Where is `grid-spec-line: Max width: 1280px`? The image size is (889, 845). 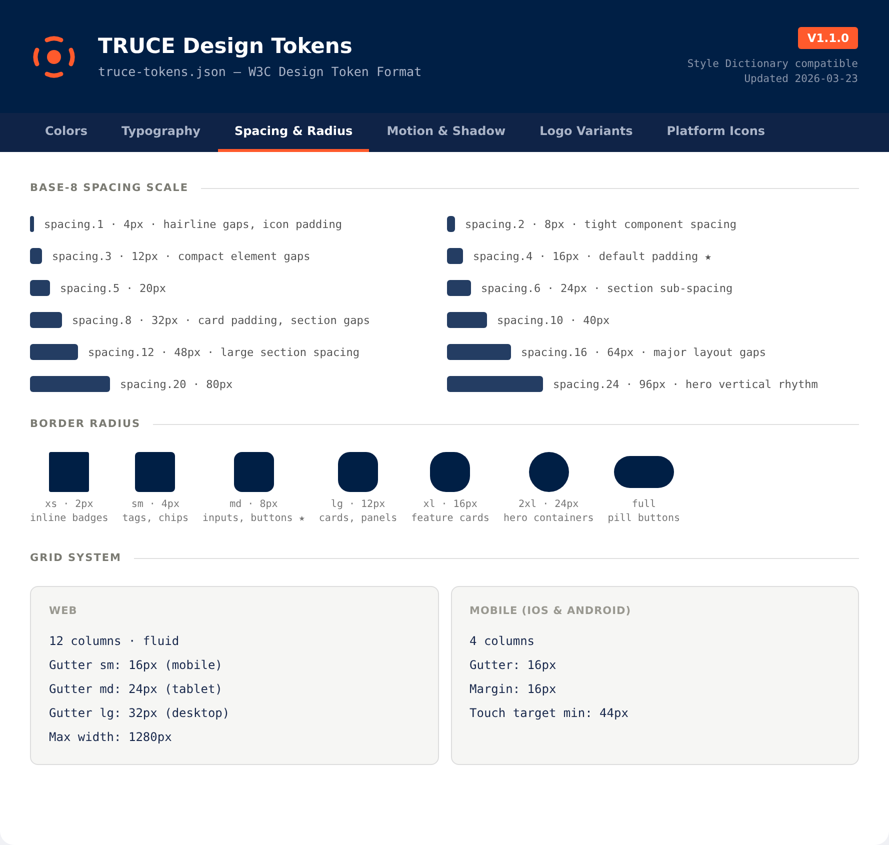
grid-spec-line: Max width: 1280px is located at coordinates (111, 737).